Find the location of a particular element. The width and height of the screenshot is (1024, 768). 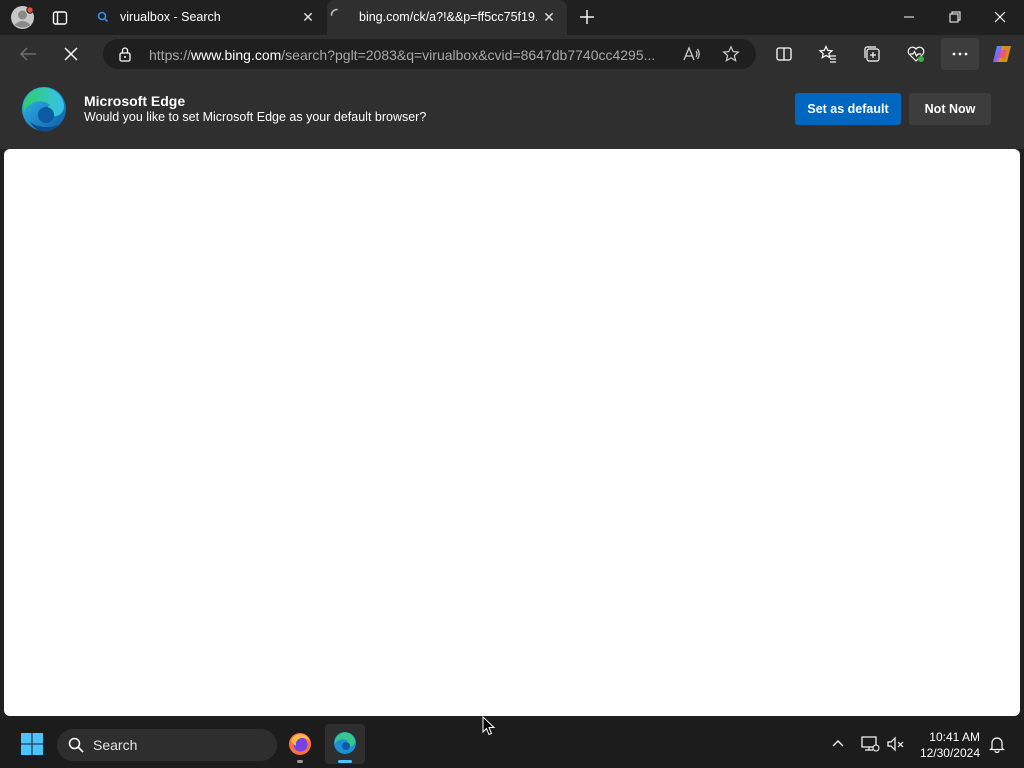

edge-icon is located at coordinates (345, 743).